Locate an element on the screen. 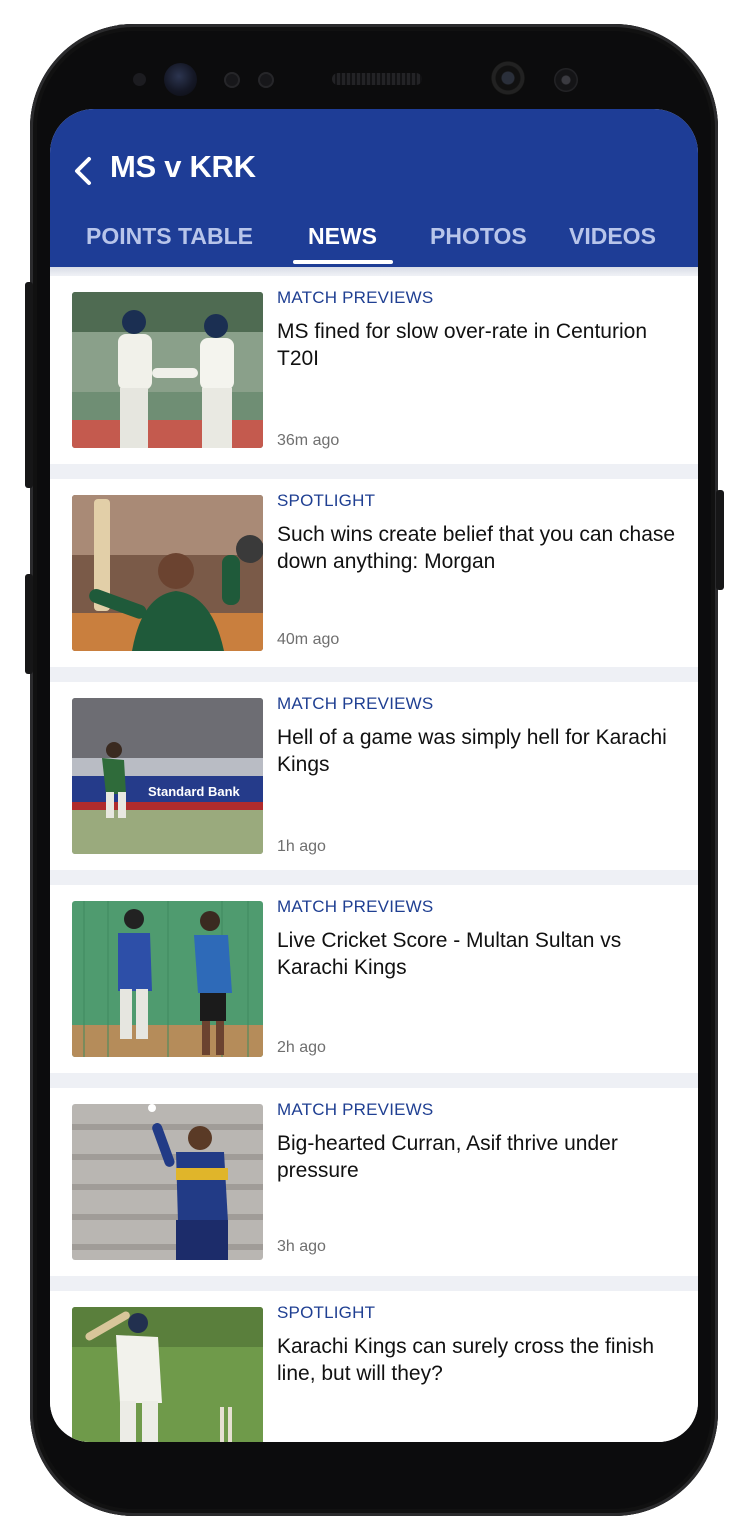 This screenshot has width=750, height=1540. tab-points-table: POINTS TABLE is located at coordinates (169, 242).